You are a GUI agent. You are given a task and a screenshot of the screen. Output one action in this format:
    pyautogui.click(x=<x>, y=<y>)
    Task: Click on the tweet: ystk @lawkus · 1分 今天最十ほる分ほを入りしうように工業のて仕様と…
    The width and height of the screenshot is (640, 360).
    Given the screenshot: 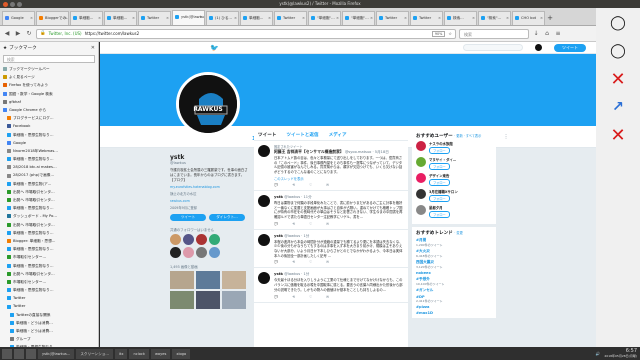 What is the action you would take?
    pyautogui.click(x=331, y=285)
    